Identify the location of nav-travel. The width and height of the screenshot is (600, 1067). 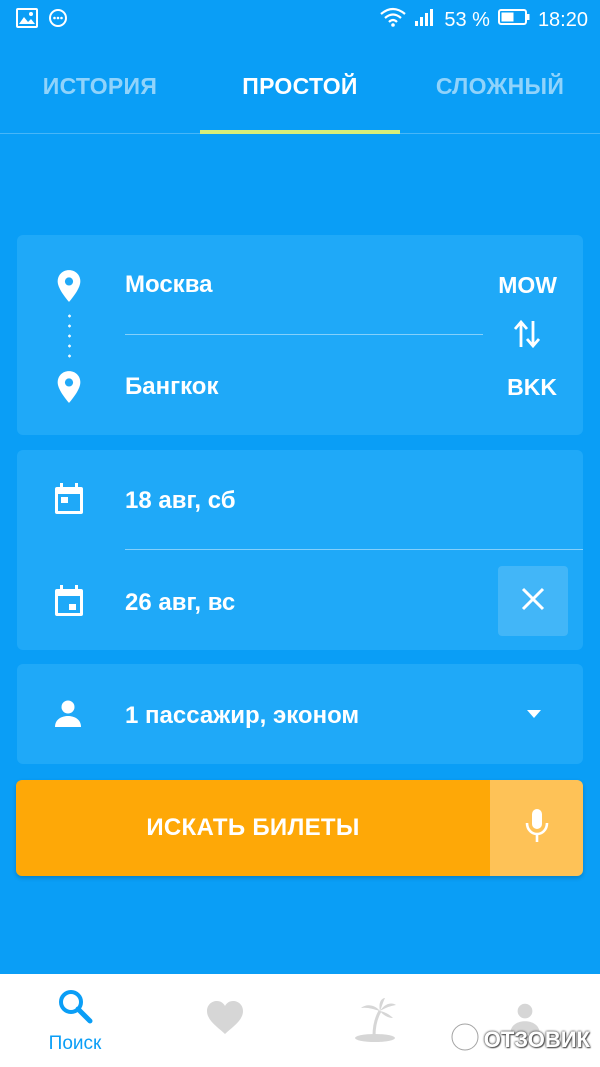
(375, 1020).